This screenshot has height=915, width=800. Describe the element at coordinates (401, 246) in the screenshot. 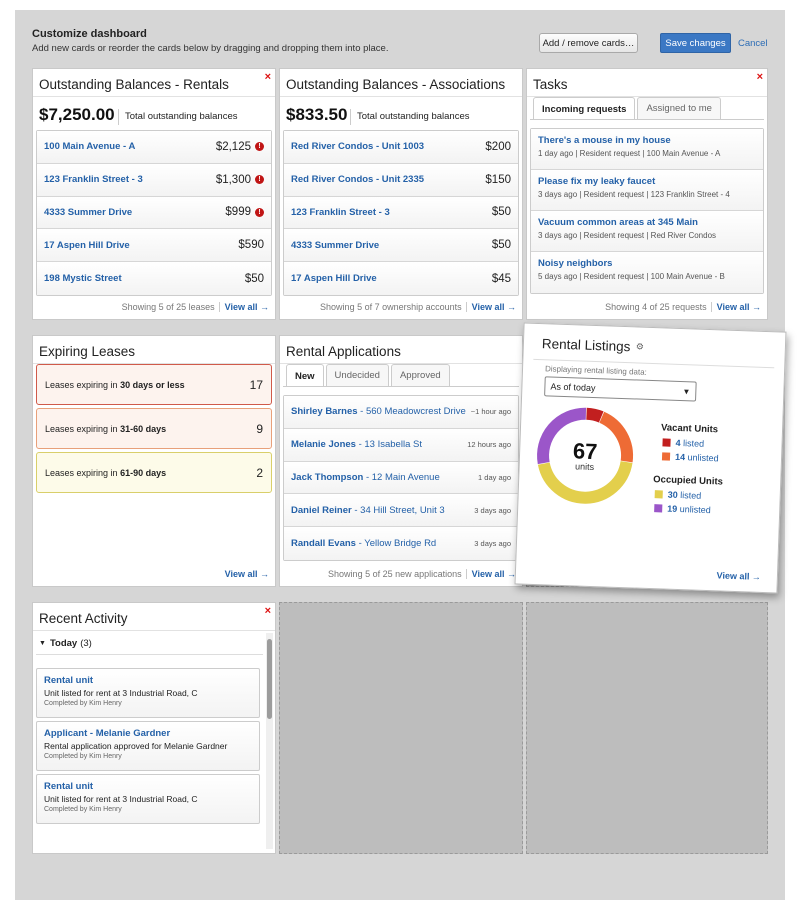

I see `balance-row: 4333 Summer Drive $50` at that location.